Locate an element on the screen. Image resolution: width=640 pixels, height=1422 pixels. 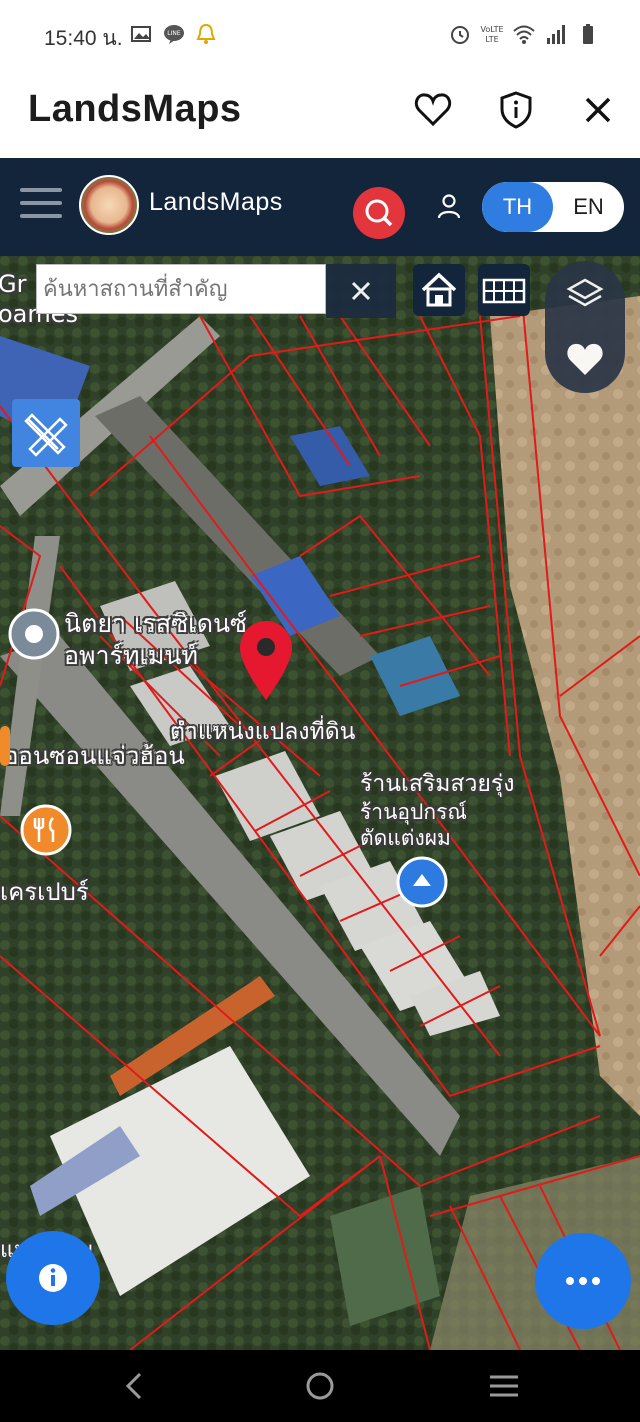
volte-icon: VoLTELTE is located at coordinates (491, 34).